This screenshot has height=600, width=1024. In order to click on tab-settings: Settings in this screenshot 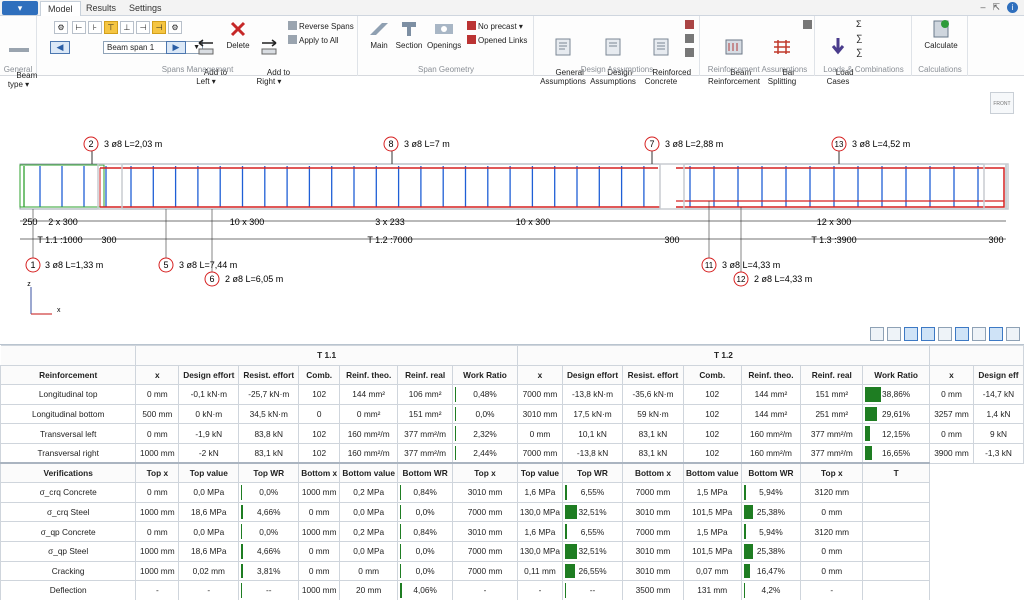, I will do `click(145, 8)`.